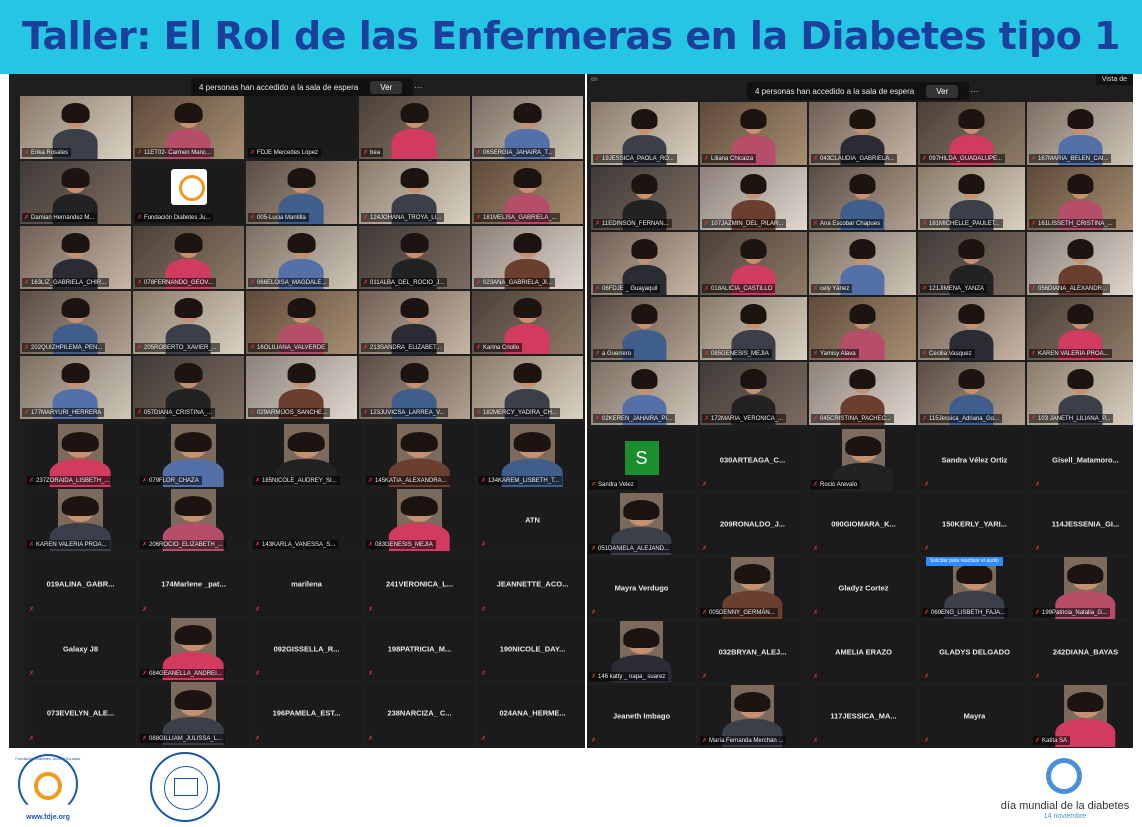 The image size is (1142, 827). Describe the element at coordinates (964, 561) in the screenshot. I see `unmute-request-tooltip: Solicitar para reactivar el audio` at that location.